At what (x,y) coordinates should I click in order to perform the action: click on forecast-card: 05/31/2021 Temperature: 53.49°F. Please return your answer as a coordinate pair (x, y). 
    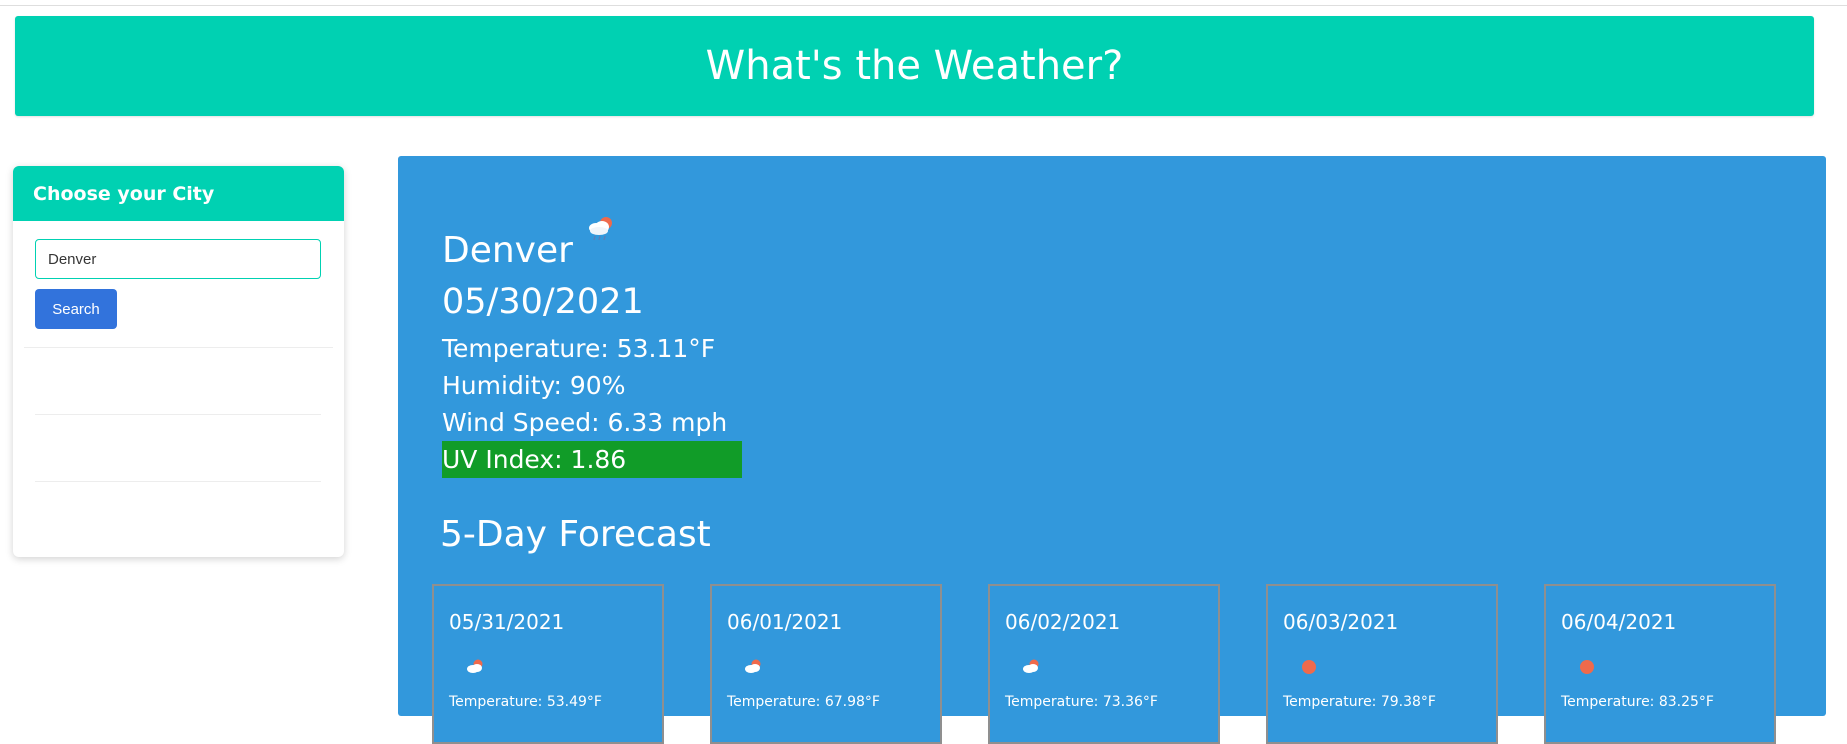
    Looking at the image, I should click on (548, 664).